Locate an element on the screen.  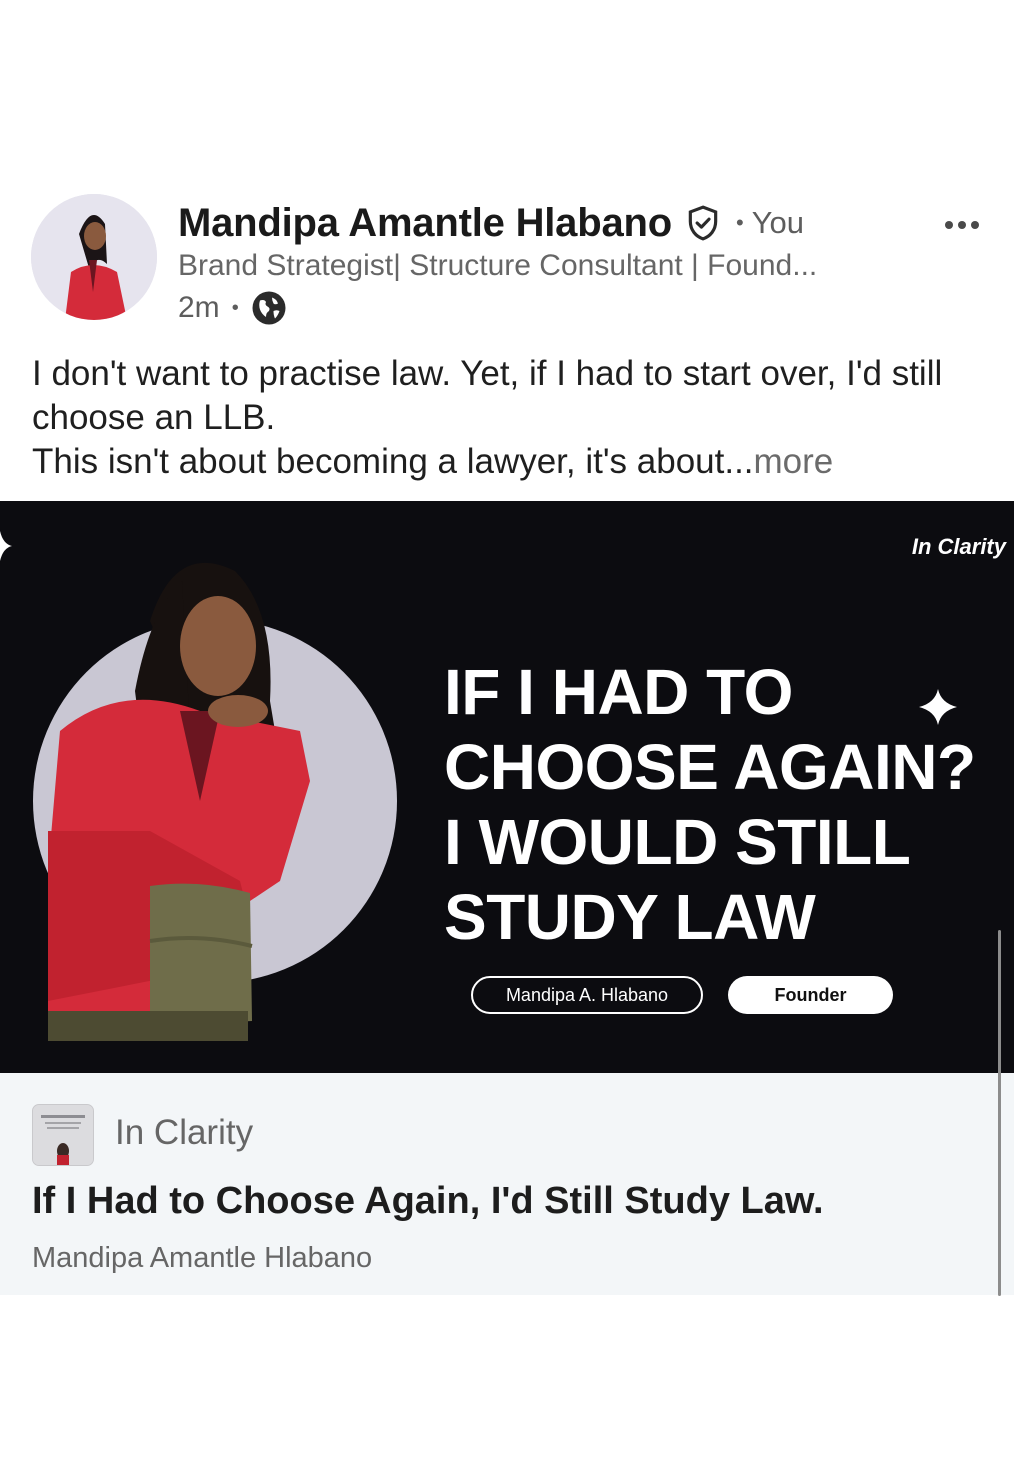
relation-label: You is located at coordinates (777, 222).